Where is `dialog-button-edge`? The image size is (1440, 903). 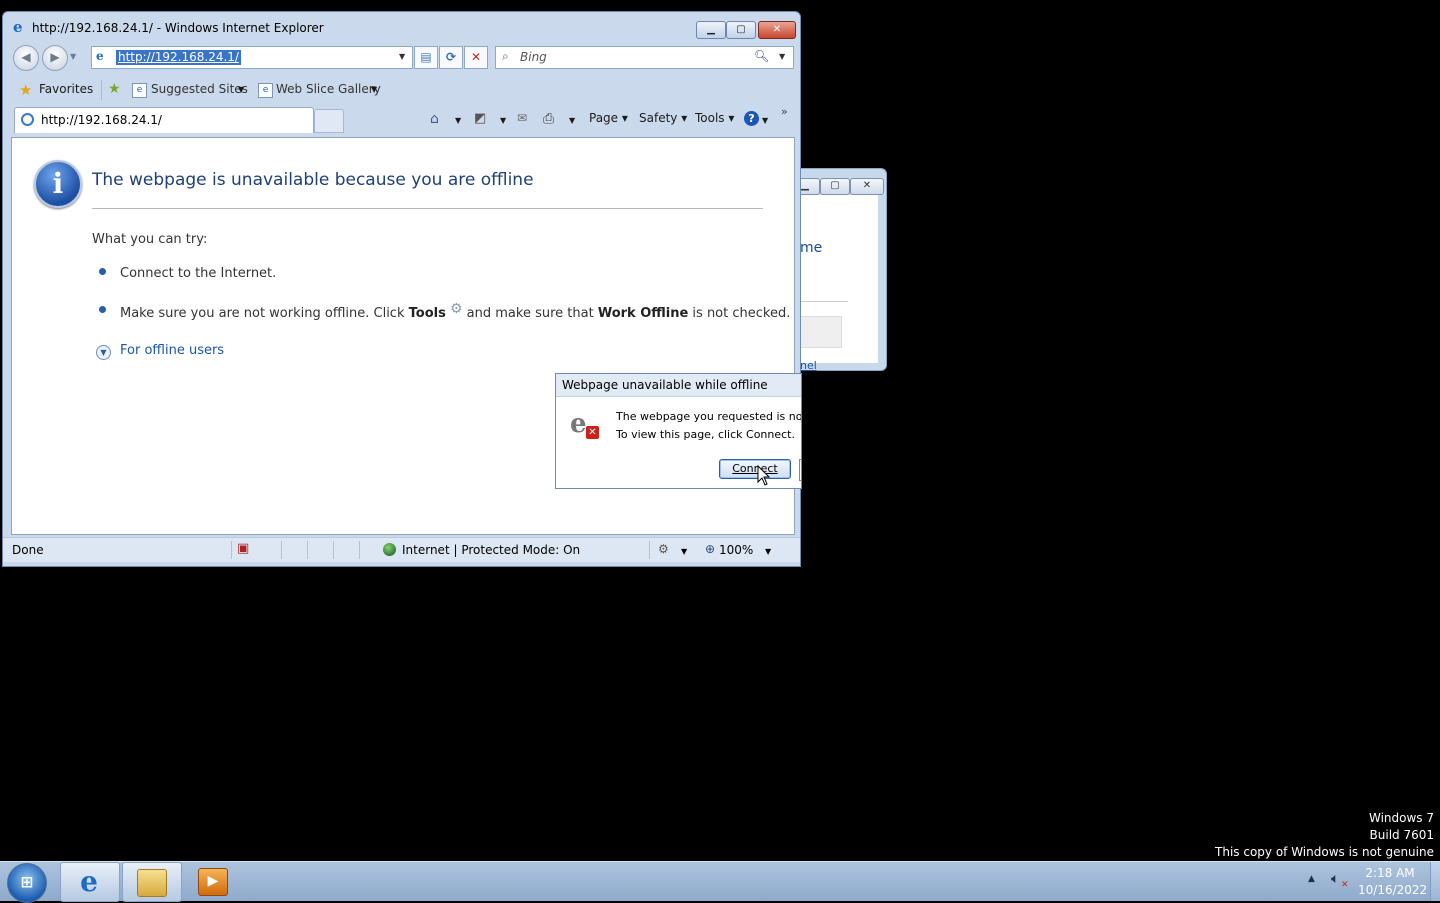
dialog-button-edge is located at coordinates (800, 470).